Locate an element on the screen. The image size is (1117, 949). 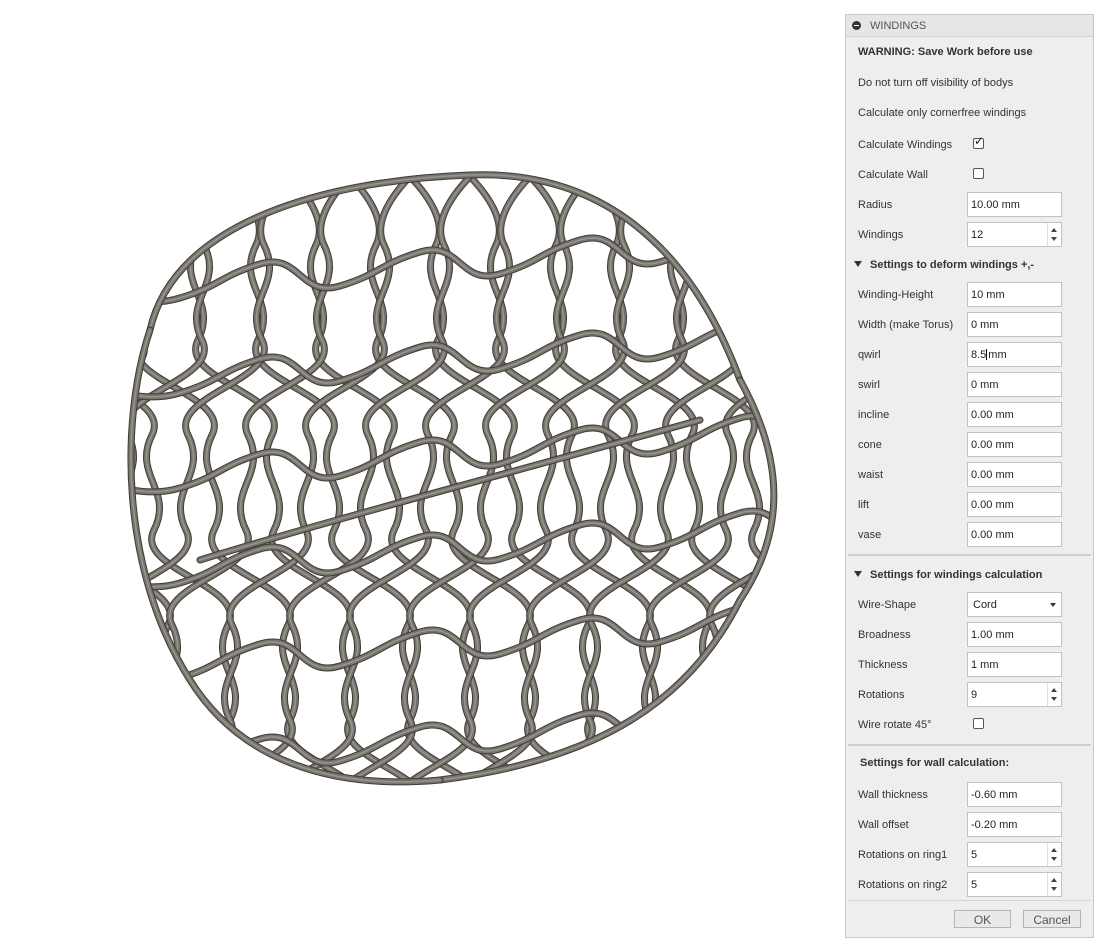
wall-offset-value: -0.20 mm is located at coordinates (994, 825).